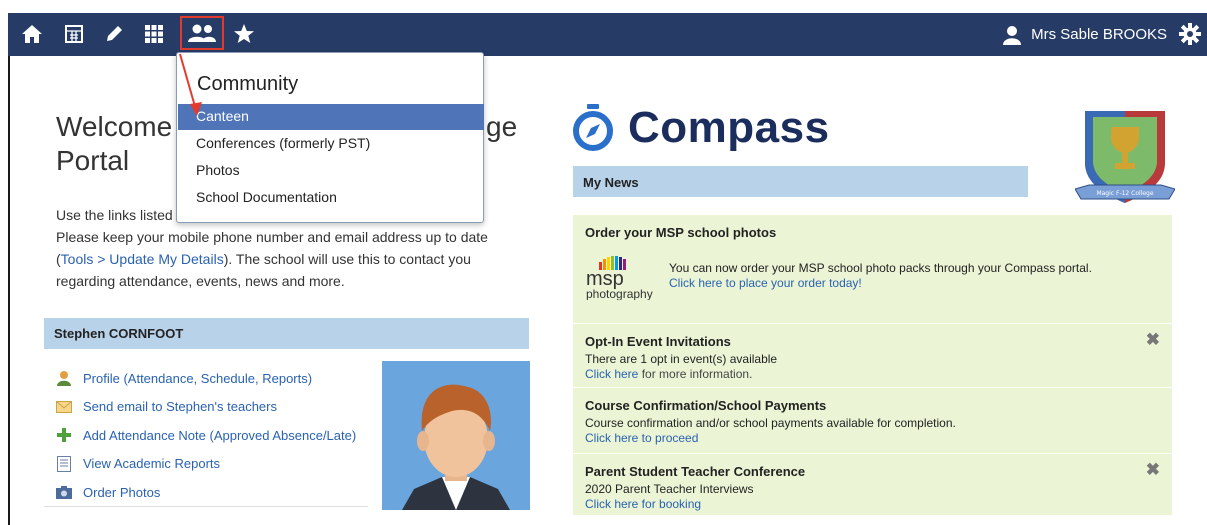 The image size is (1207, 525). I want to click on calendar-icon, so click(74, 34).